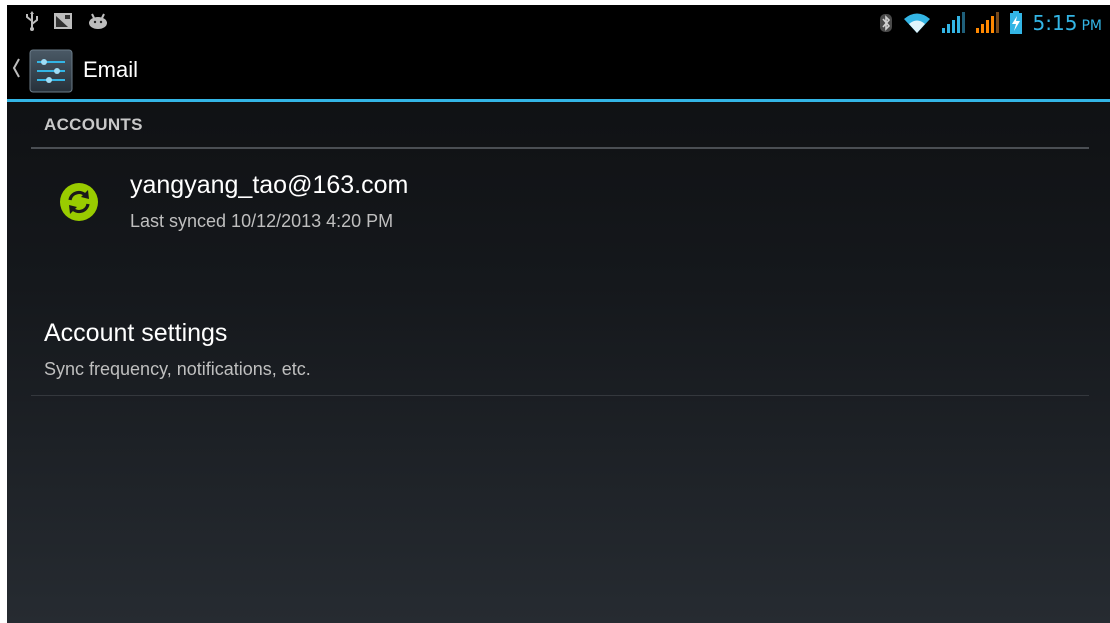  I want to click on system-icons: 5:15 PM, so click(990, 24).